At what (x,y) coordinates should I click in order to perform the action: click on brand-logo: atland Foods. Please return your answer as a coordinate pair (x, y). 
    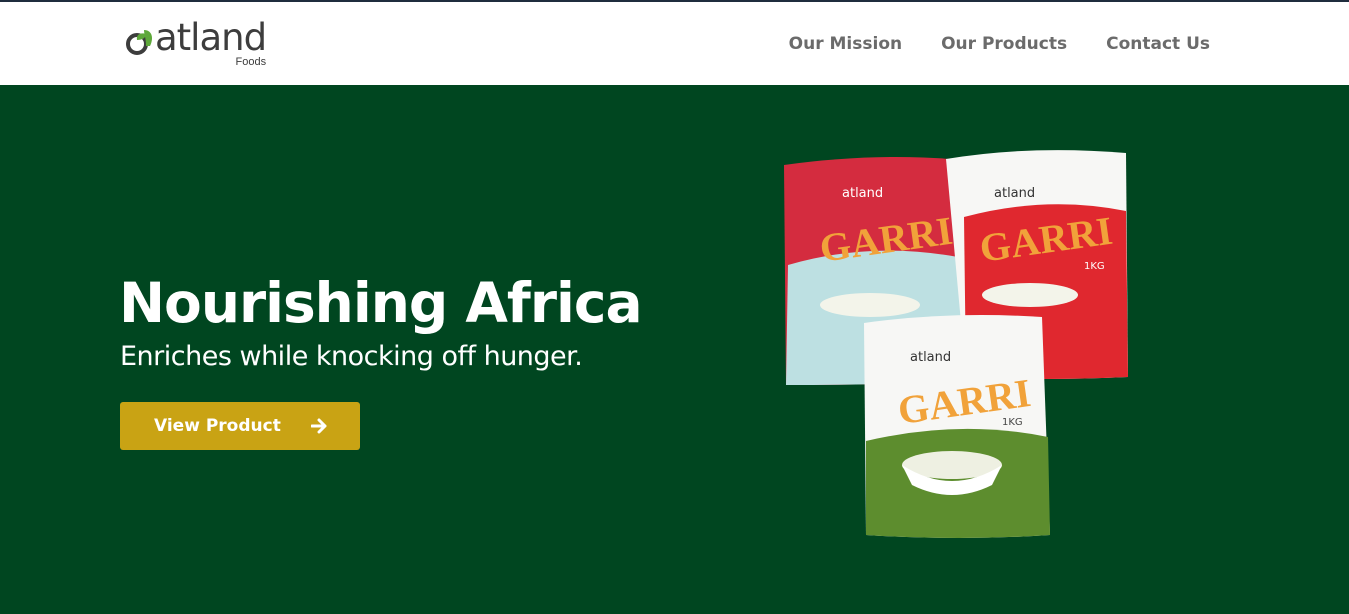
    Looking at the image, I should click on (195, 42).